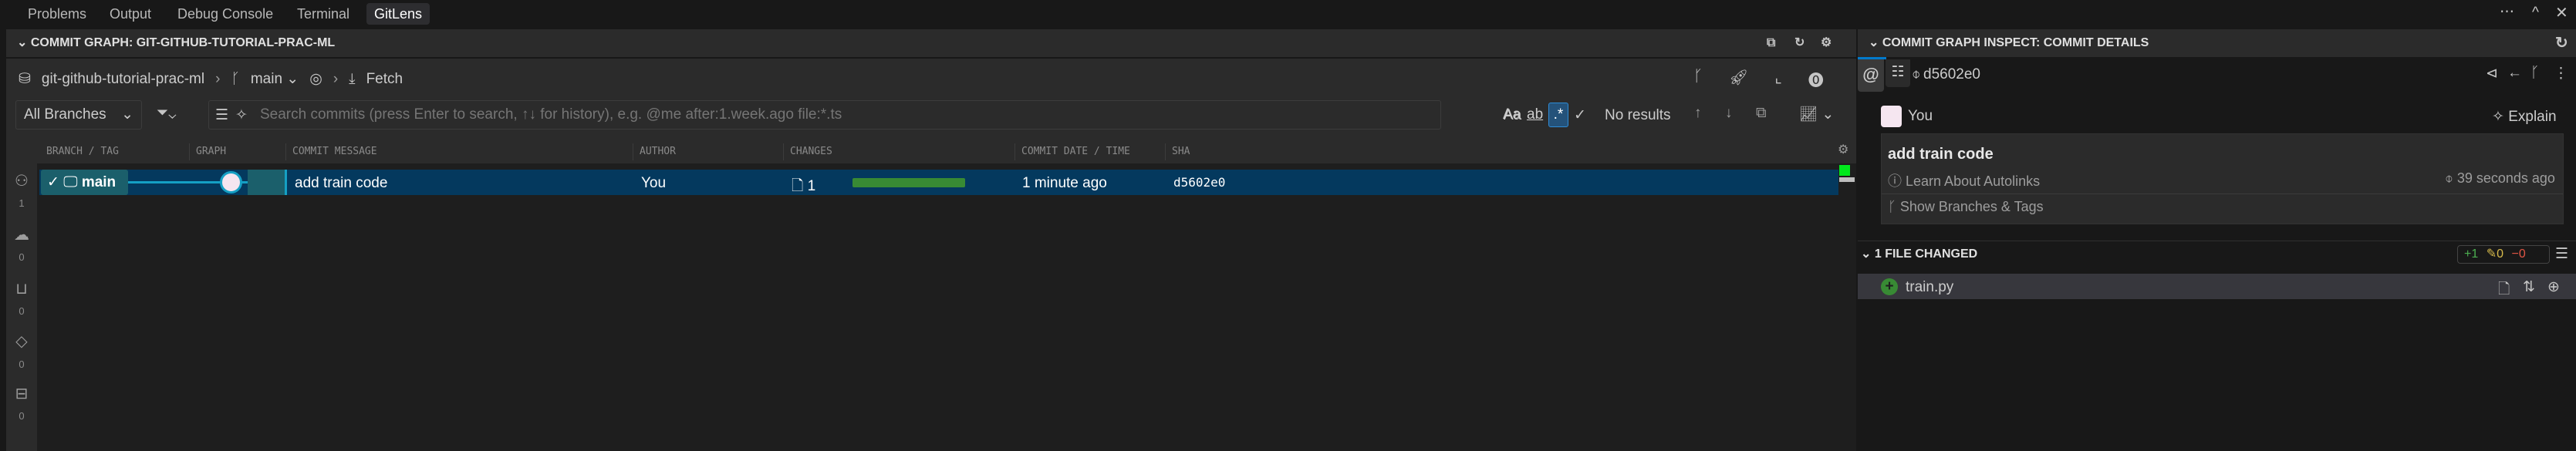 This screenshot has width=2576, height=451. What do you see at coordinates (323, 14) in the screenshot?
I see `tab-terminal: Terminal` at bounding box center [323, 14].